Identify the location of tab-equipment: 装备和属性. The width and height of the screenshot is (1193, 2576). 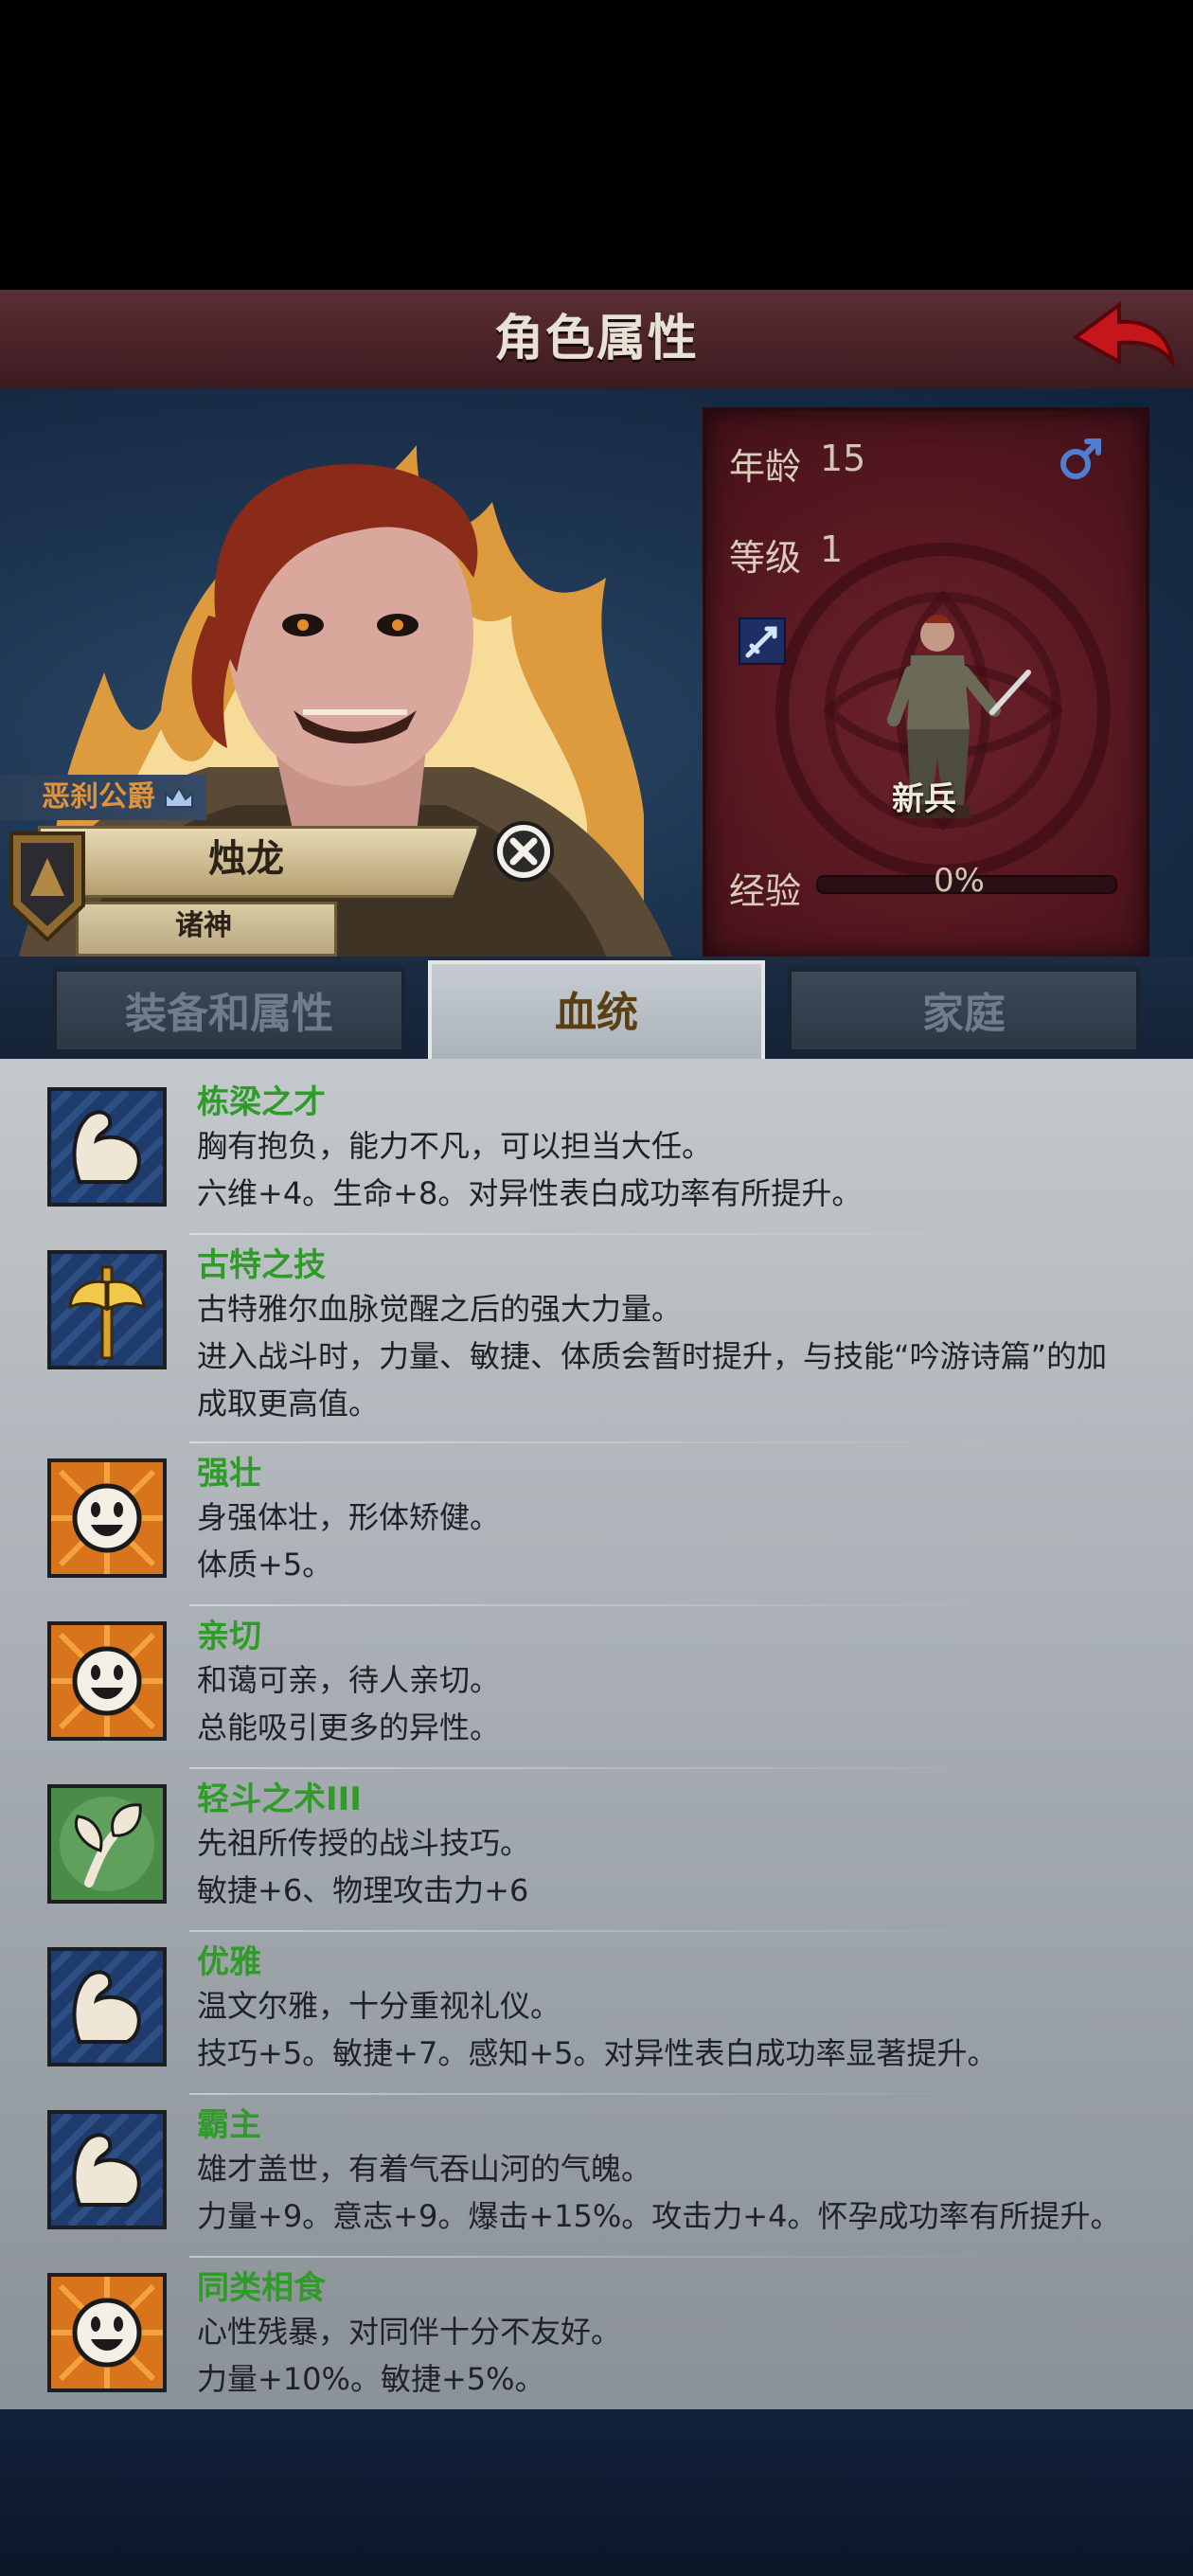
(229, 1010).